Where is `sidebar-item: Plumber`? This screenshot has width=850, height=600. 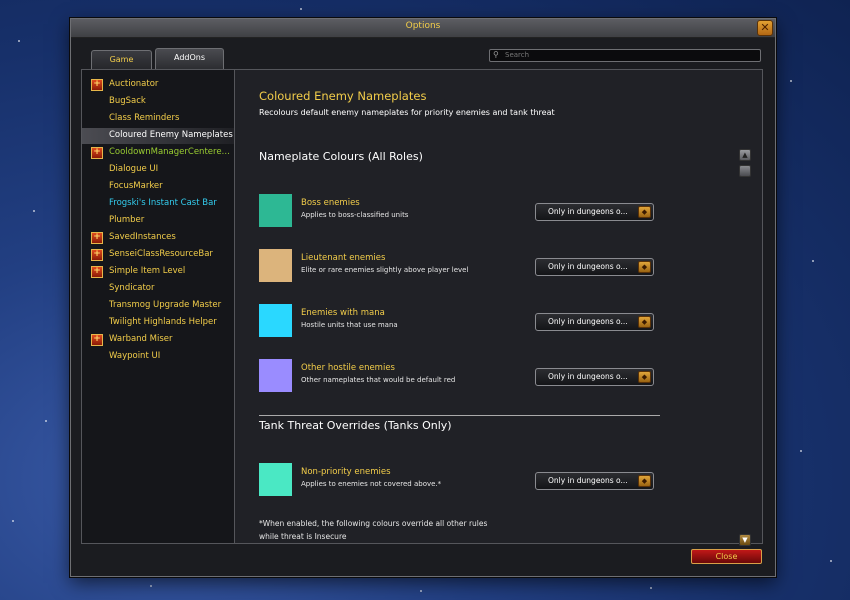 sidebar-item: Plumber is located at coordinates (158, 221).